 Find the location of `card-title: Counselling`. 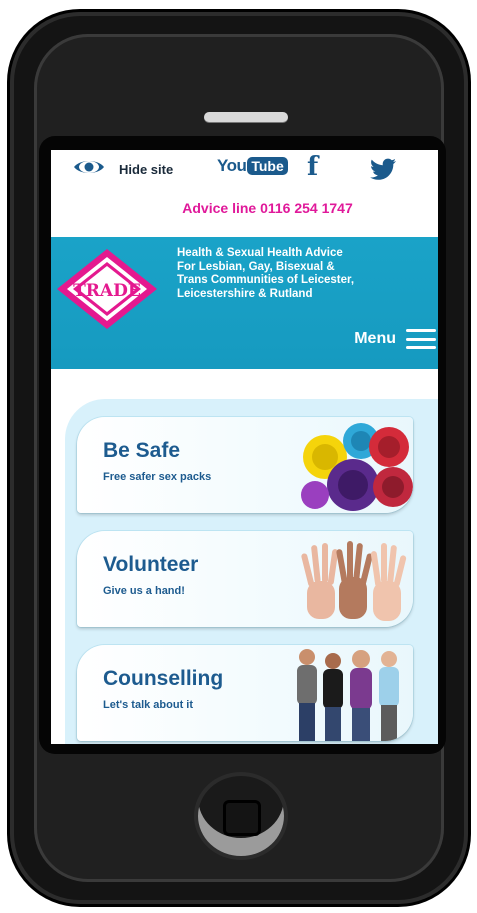

card-title: Counselling is located at coordinates (163, 678).